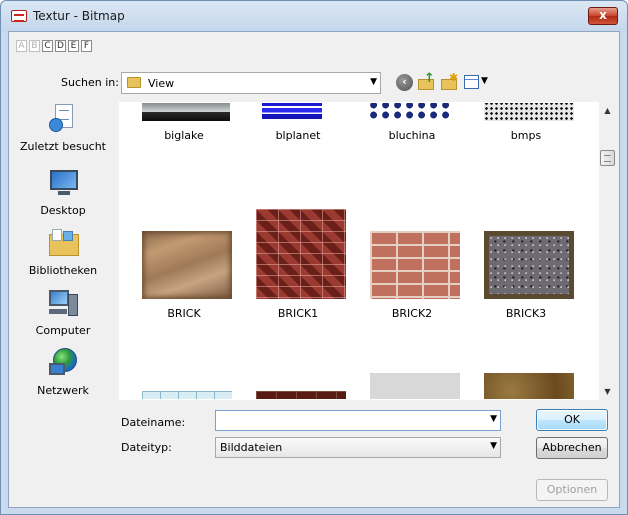  What do you see at coordinates (90, 82) in the screenshot?
I see `lookin-label: Suchen in:` at bounding box center [90, 82].